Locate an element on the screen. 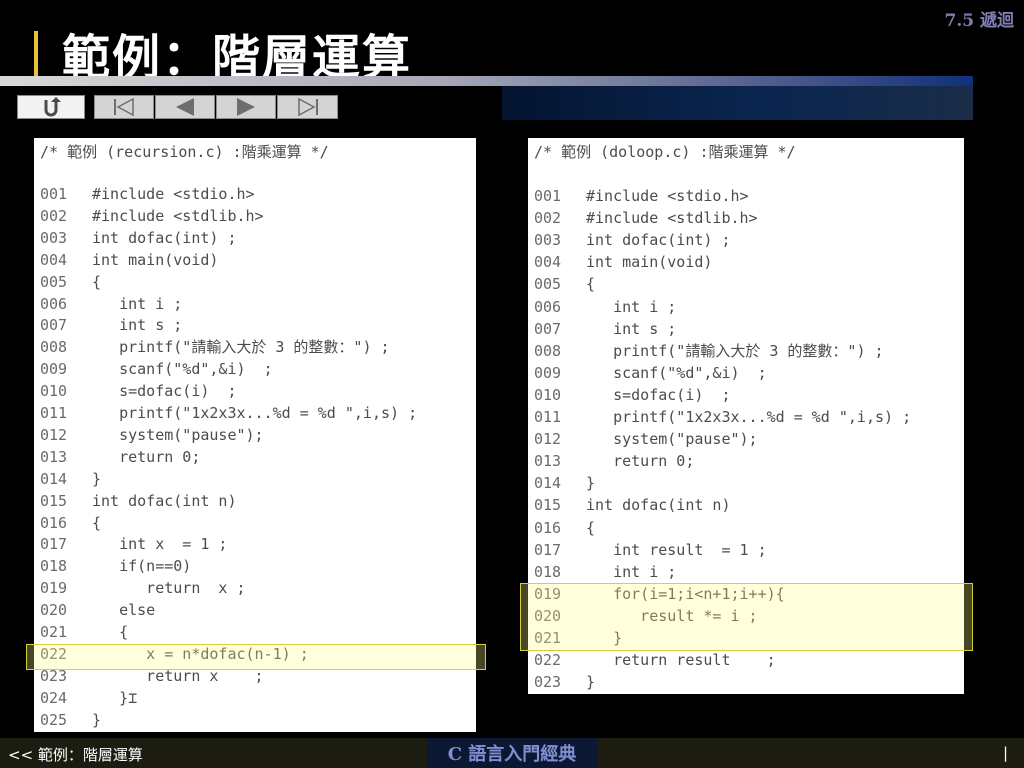 Image resolution: width=1024 pixels, height=768 pixels. line-number: 025 is located at coordinates (54, 719).